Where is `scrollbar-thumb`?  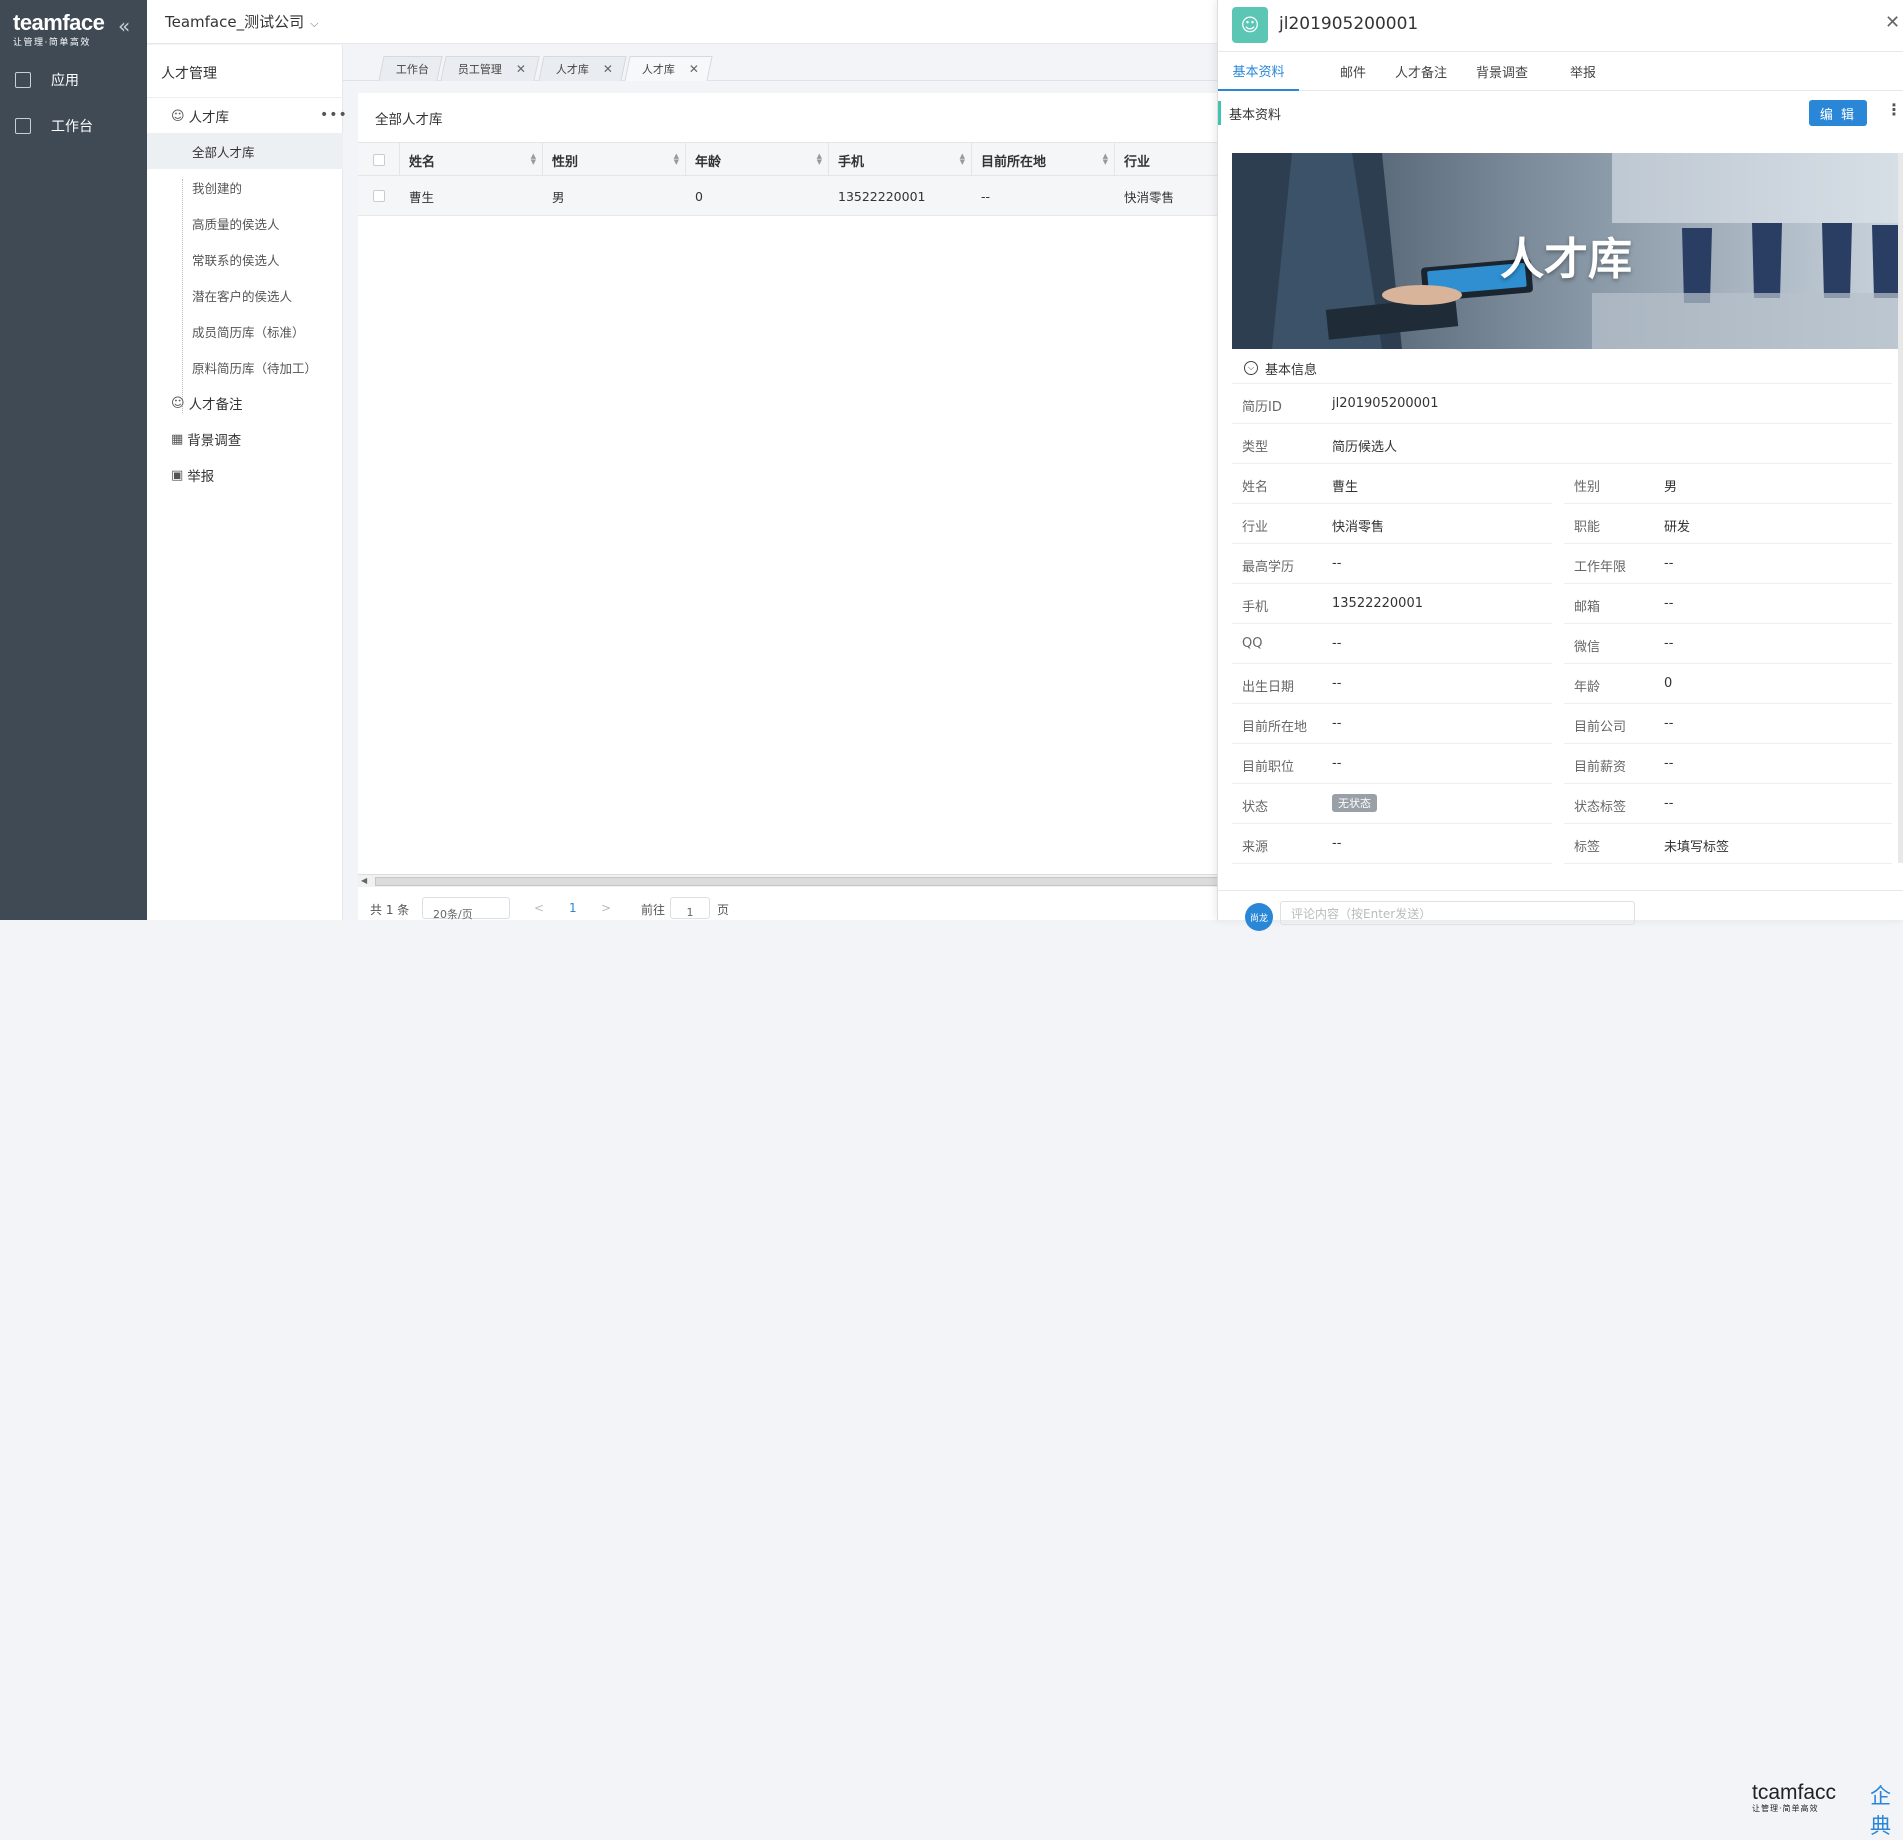 scrollbar-thumb is located at coordinates (797, 881).